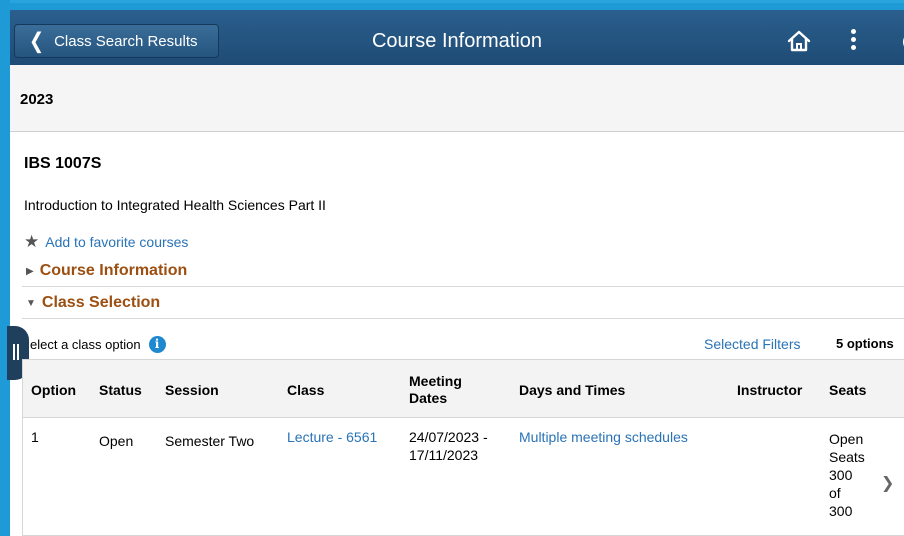 The height and width of the screenshot is (536, 904). Describe the element at coordinates (37, 99) in the screenshot. I see `term-label: 2023` at that location.